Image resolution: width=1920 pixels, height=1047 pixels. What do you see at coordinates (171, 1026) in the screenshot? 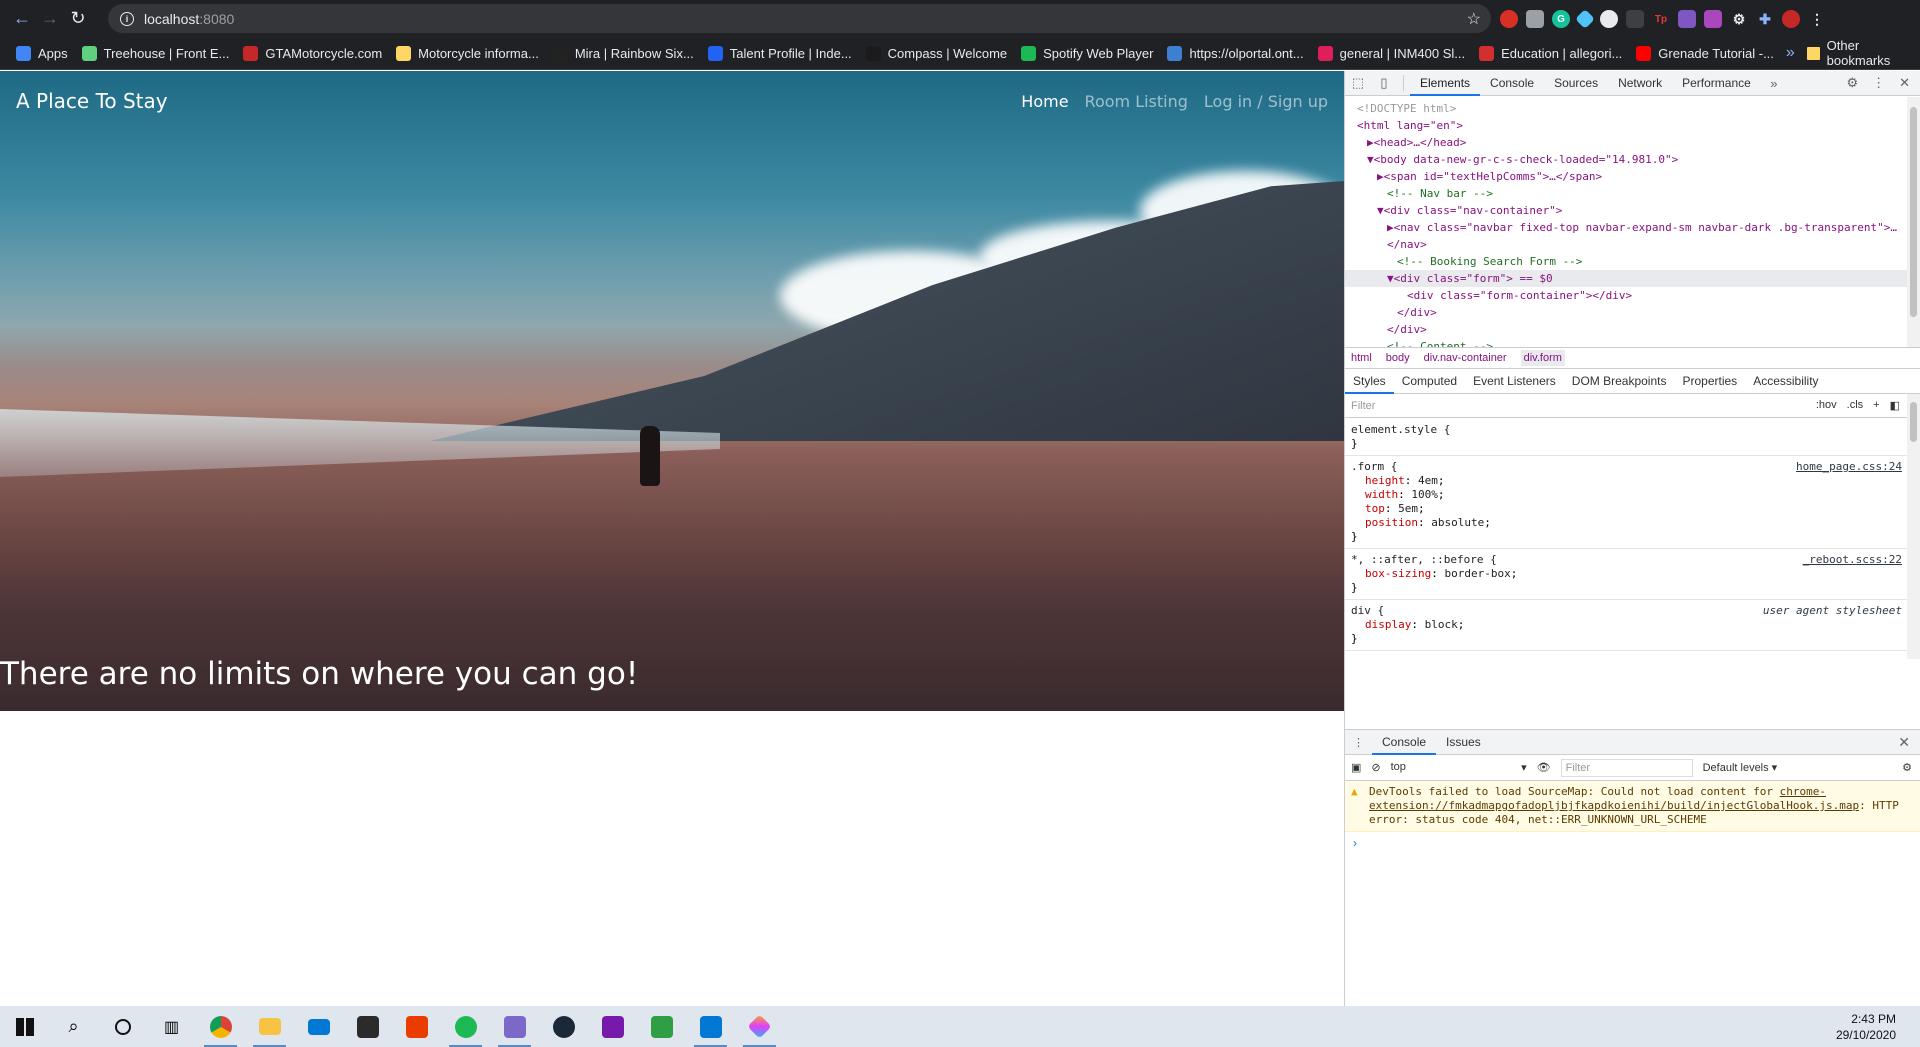
I see `task-view-icon: ▥` at bounding box center [171, 1026].